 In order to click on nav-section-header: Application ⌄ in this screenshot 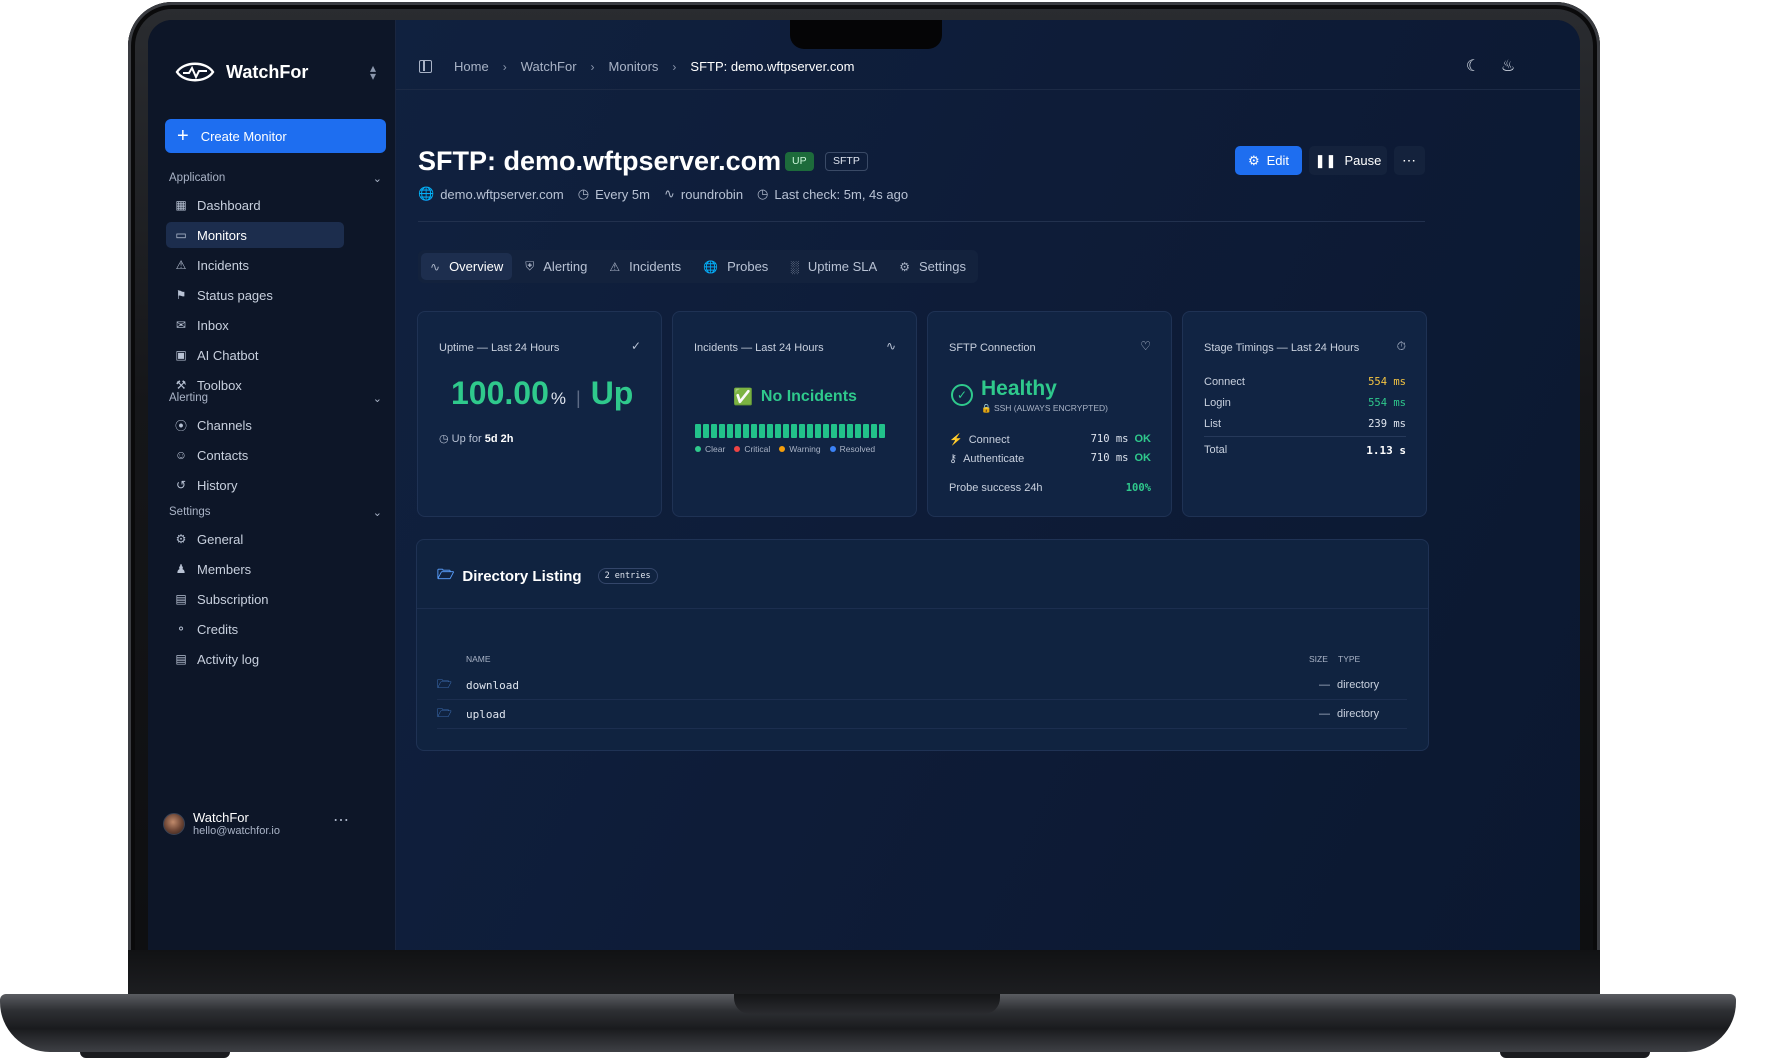, I will do `click(274, 178)`.